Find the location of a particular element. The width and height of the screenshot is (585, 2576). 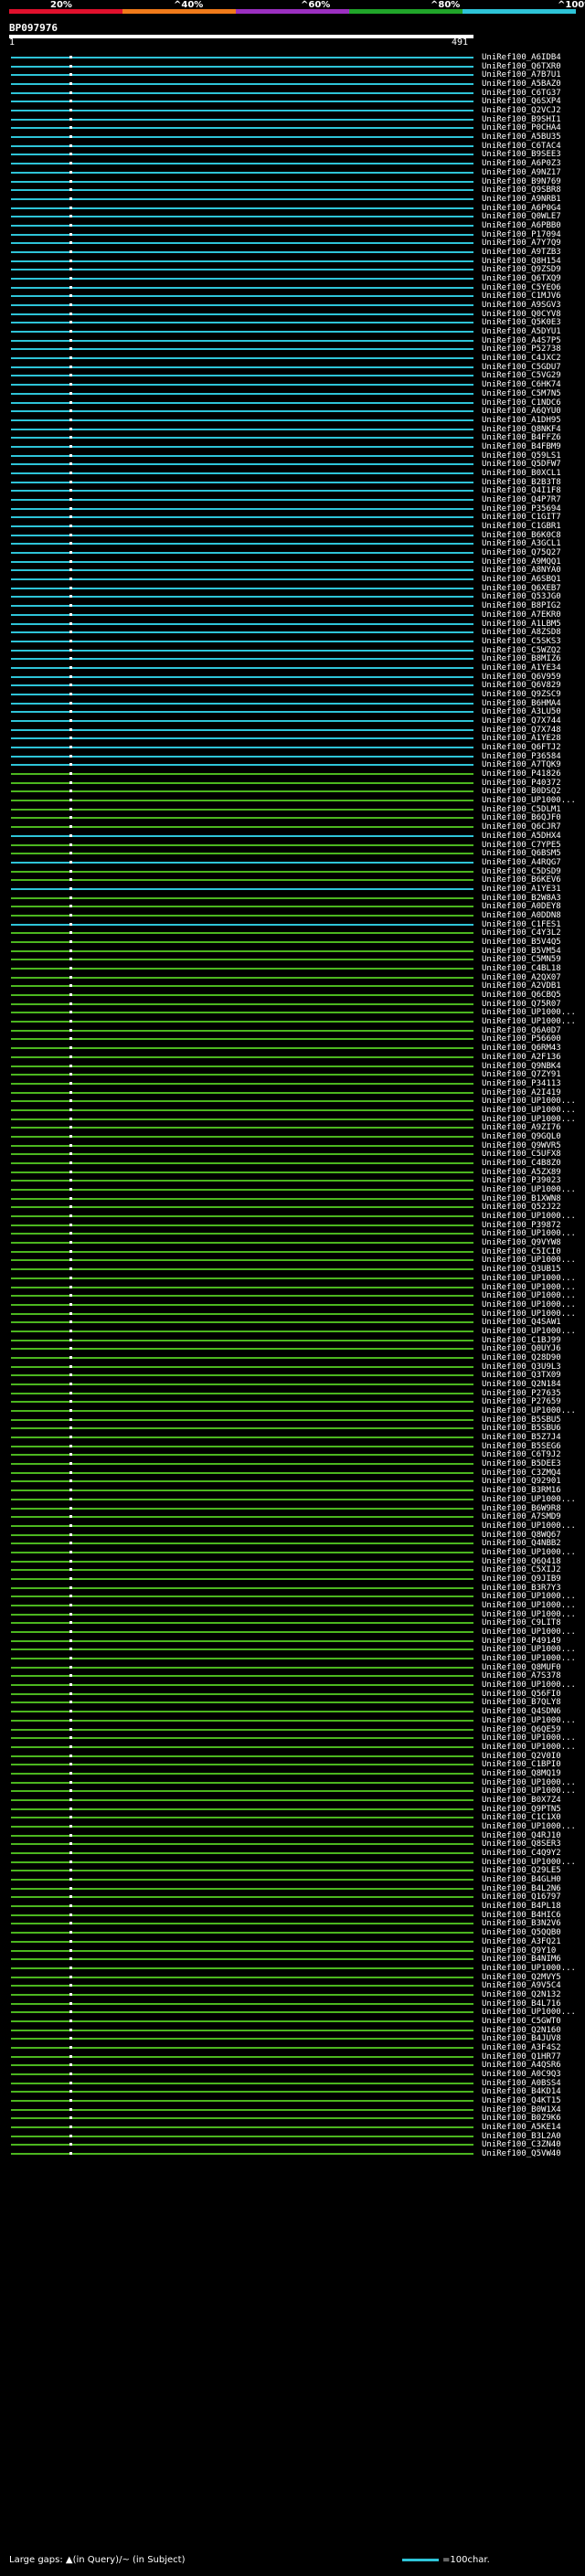

hit-row: UniRef100_Q5VW40 is located at coordinates (293, 2154).